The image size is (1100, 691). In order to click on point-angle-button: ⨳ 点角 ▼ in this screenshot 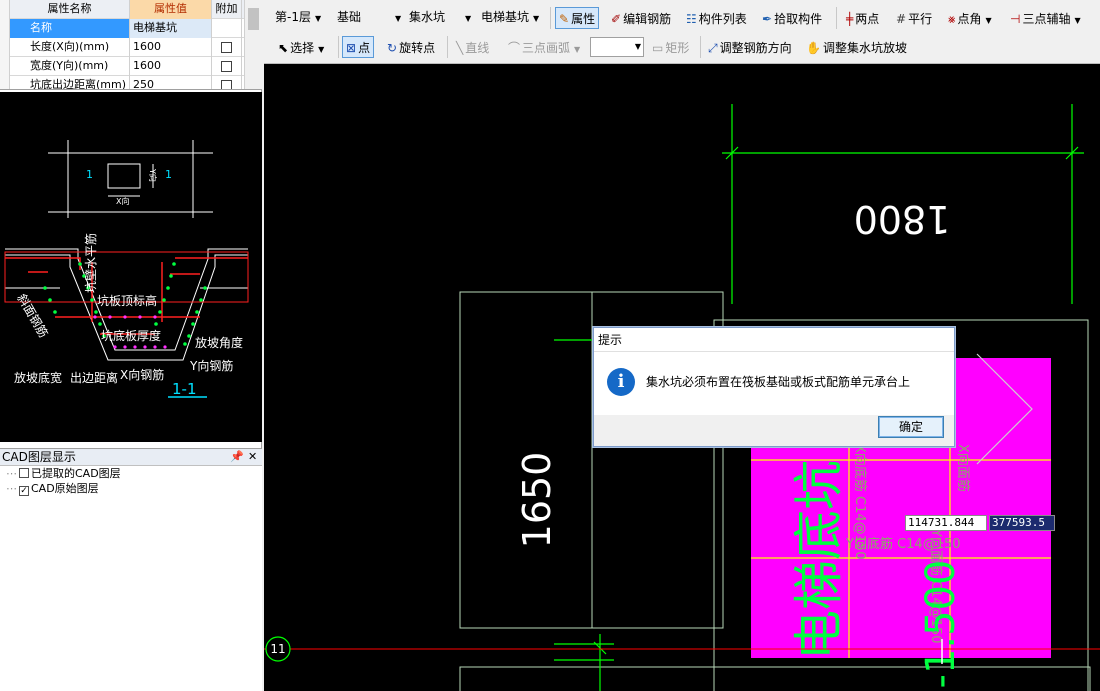, I will do `click(970, 18)`.